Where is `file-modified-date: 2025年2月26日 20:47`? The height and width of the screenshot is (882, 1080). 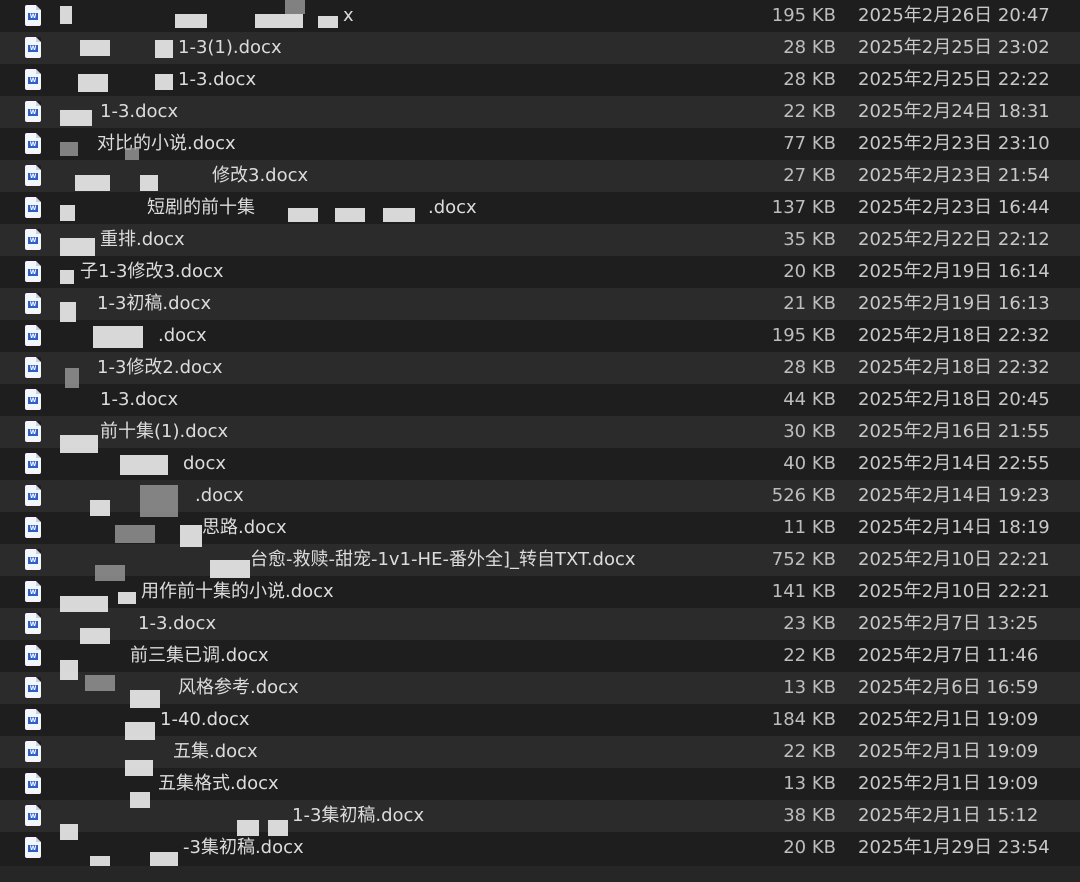
file-modified-date: 2025年2月26日 20:47 is located at coordinates (954, 15).